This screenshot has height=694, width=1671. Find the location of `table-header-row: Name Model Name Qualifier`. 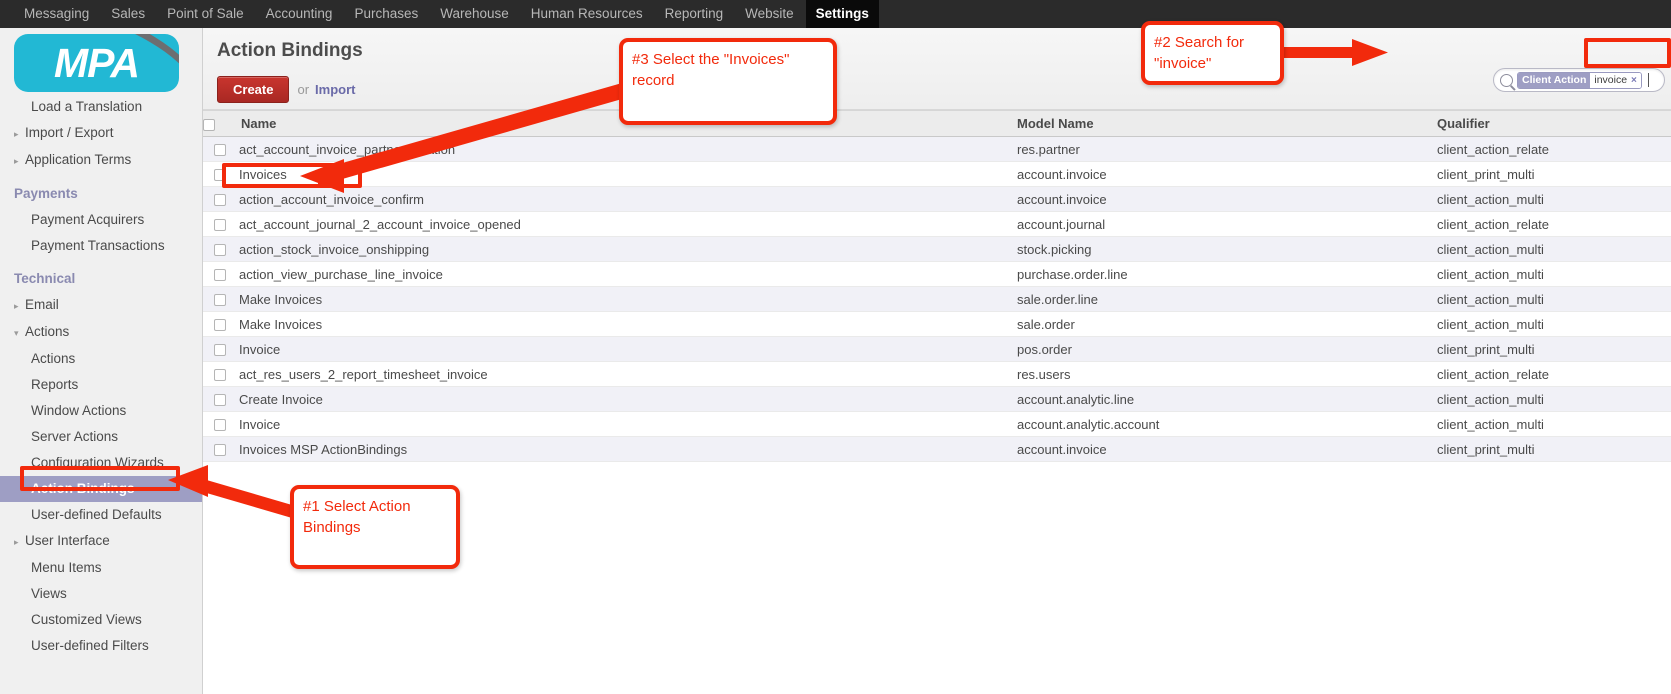

table-header-row: Name Model Name Qualifier is located at coordinates (937, 123).